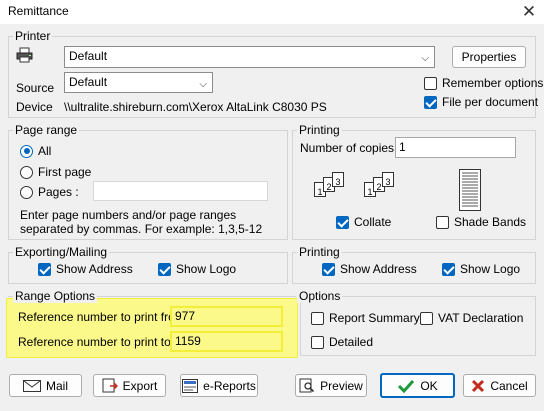  I want to click on shade-bands-label: Shade Bands, so click(490, 222).